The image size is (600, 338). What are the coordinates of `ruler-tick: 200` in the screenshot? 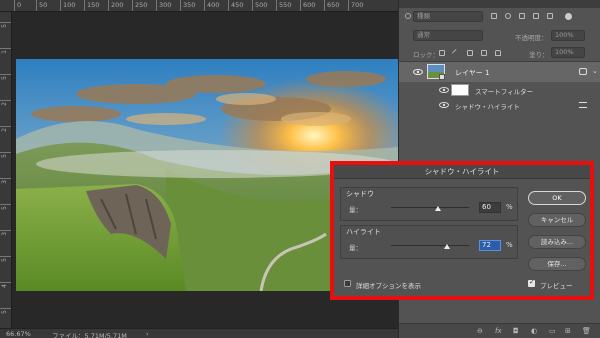 It's located at (115, 5).